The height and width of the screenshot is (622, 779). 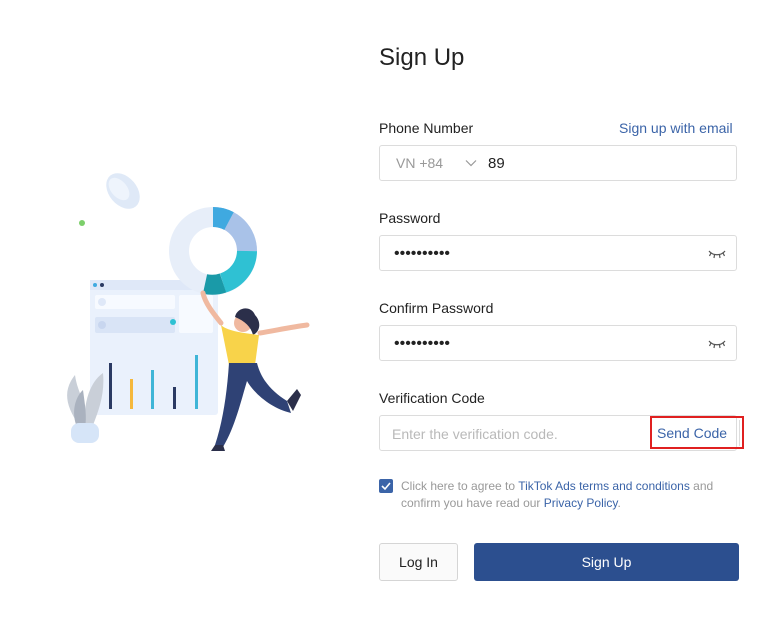 What do you see at coordinates (418, 562) in the screenshot?
I see `login-button: Log In` at bounding box center [418, 562].